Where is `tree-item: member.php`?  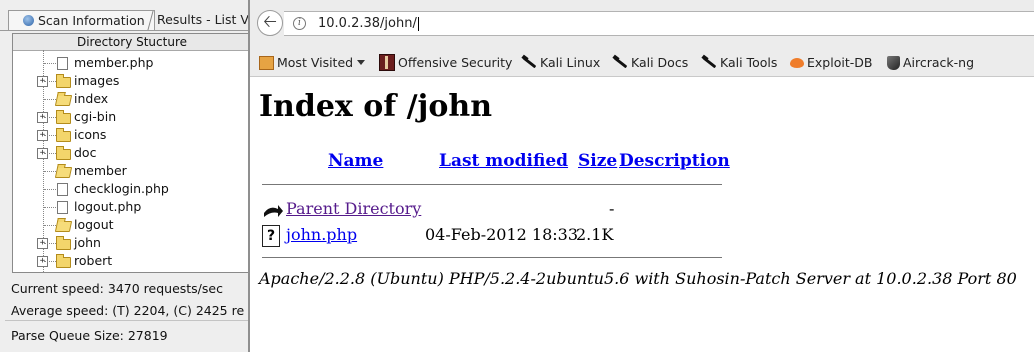 tree-item: member.php is located at coordinates (131, 63).